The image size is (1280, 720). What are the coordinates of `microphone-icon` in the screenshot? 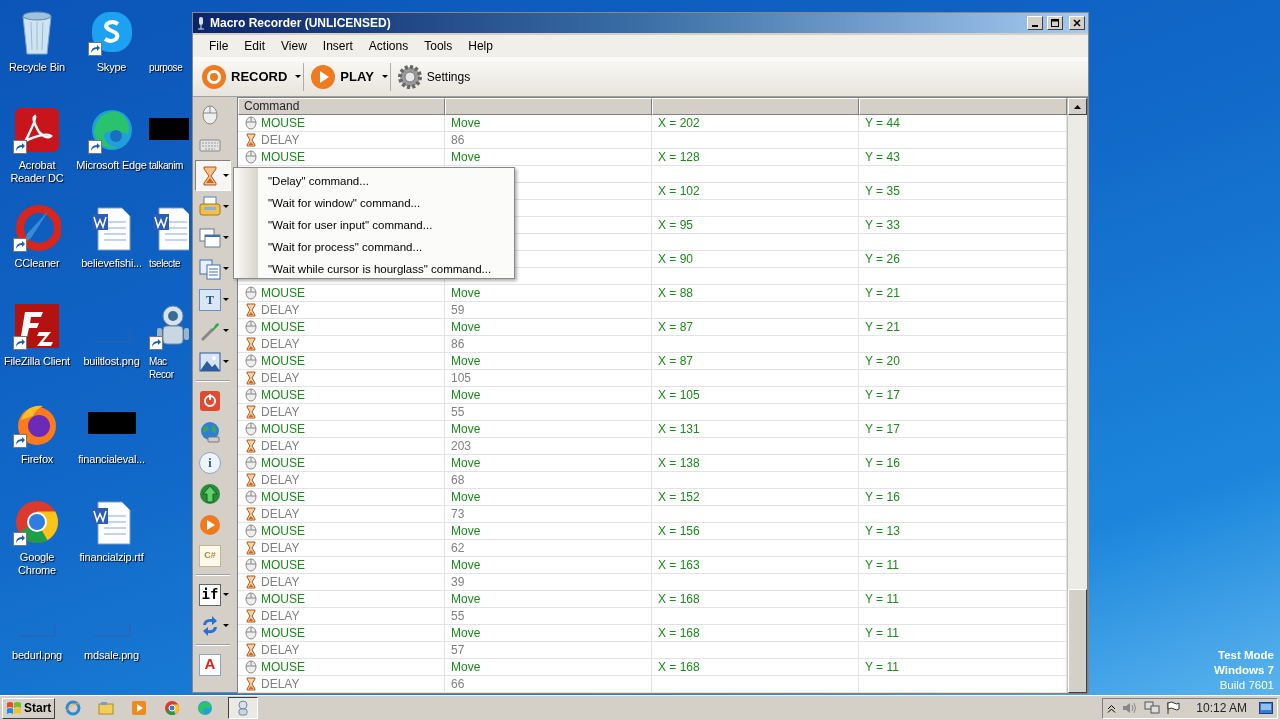 It's located at (201, 23).